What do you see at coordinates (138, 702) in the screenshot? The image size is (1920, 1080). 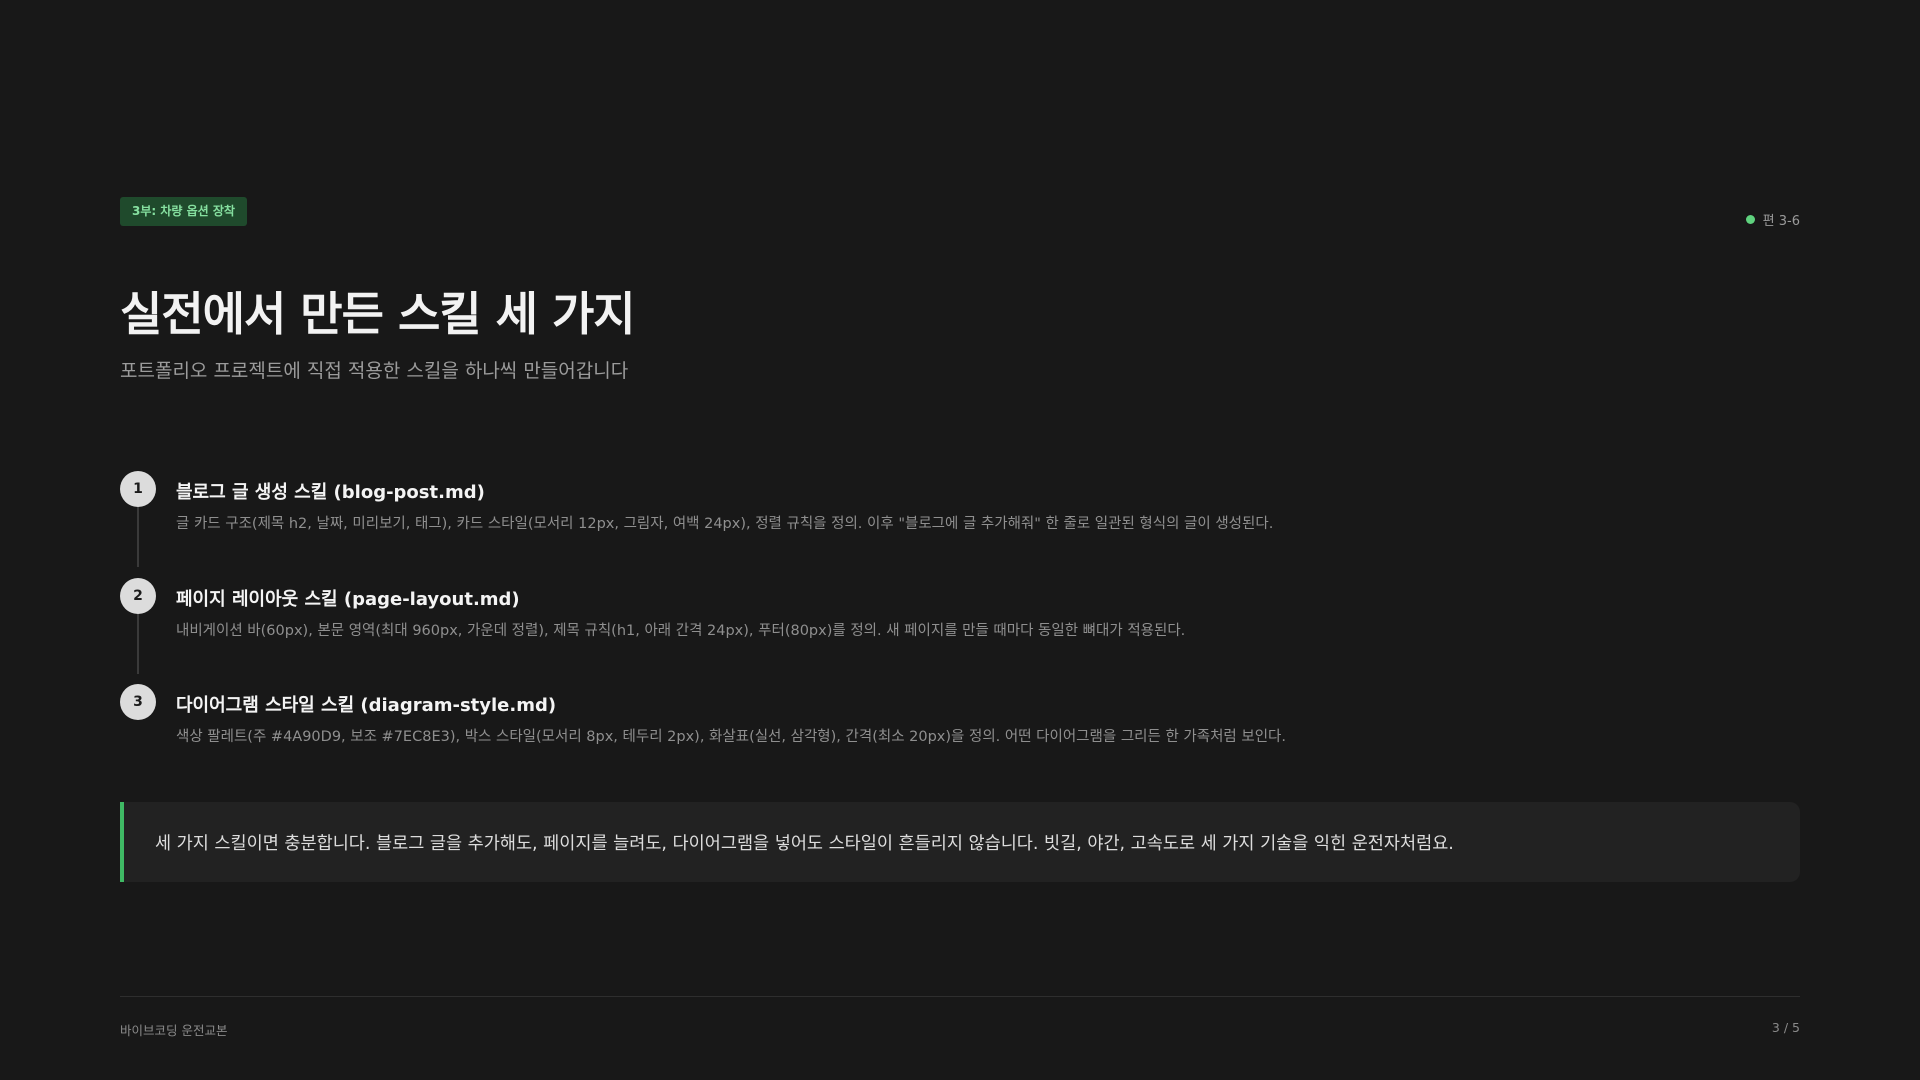 I see `step-number-badge: 3` at bounding box center [138, 702].